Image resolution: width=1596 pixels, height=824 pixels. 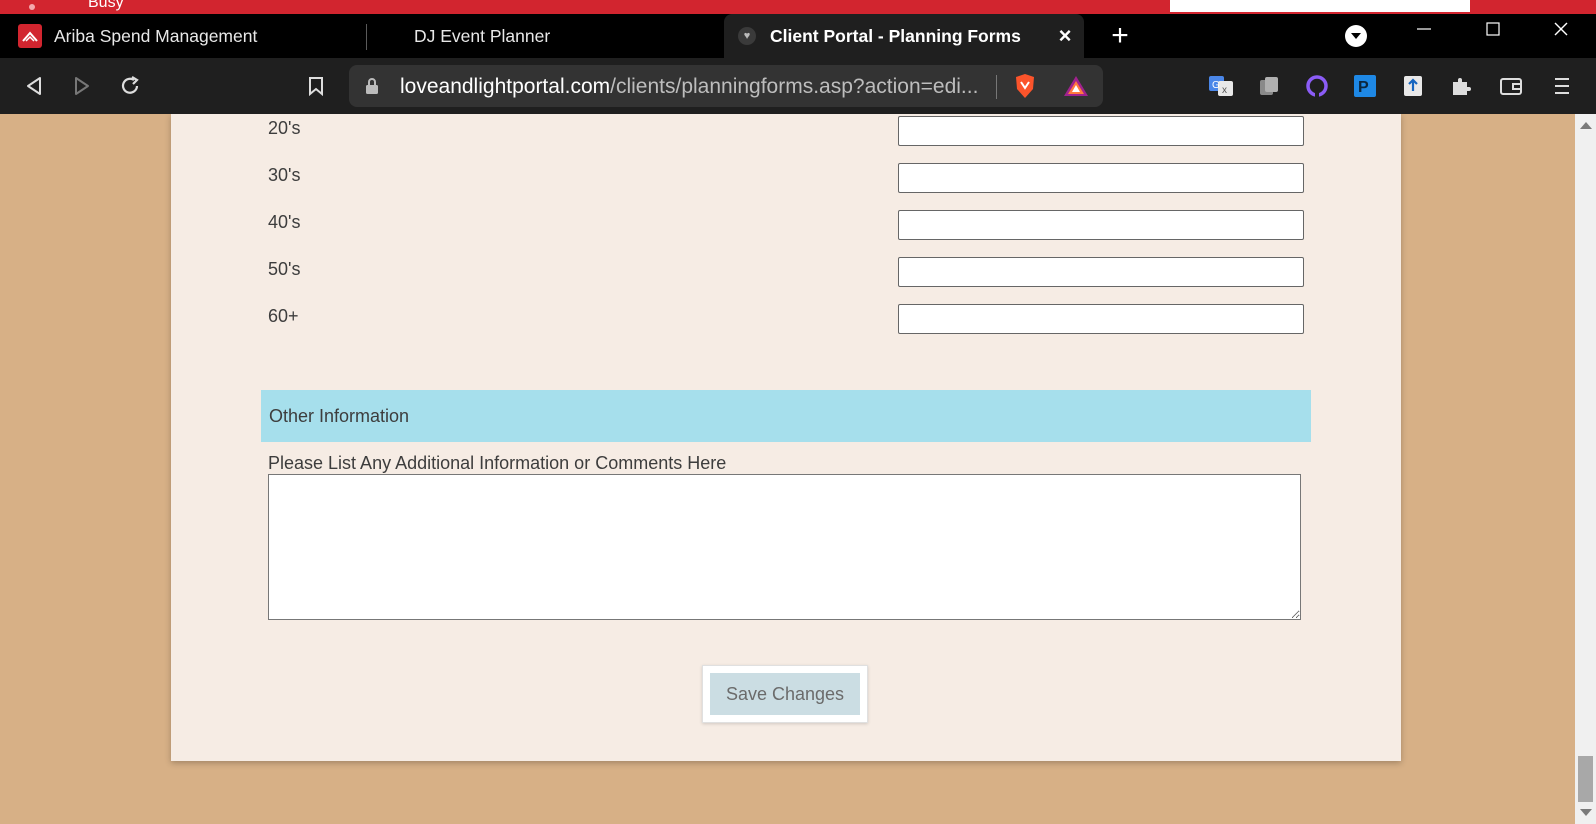 I want to click on scroll-down-arrow-icon, so click(x=1586, y=812).